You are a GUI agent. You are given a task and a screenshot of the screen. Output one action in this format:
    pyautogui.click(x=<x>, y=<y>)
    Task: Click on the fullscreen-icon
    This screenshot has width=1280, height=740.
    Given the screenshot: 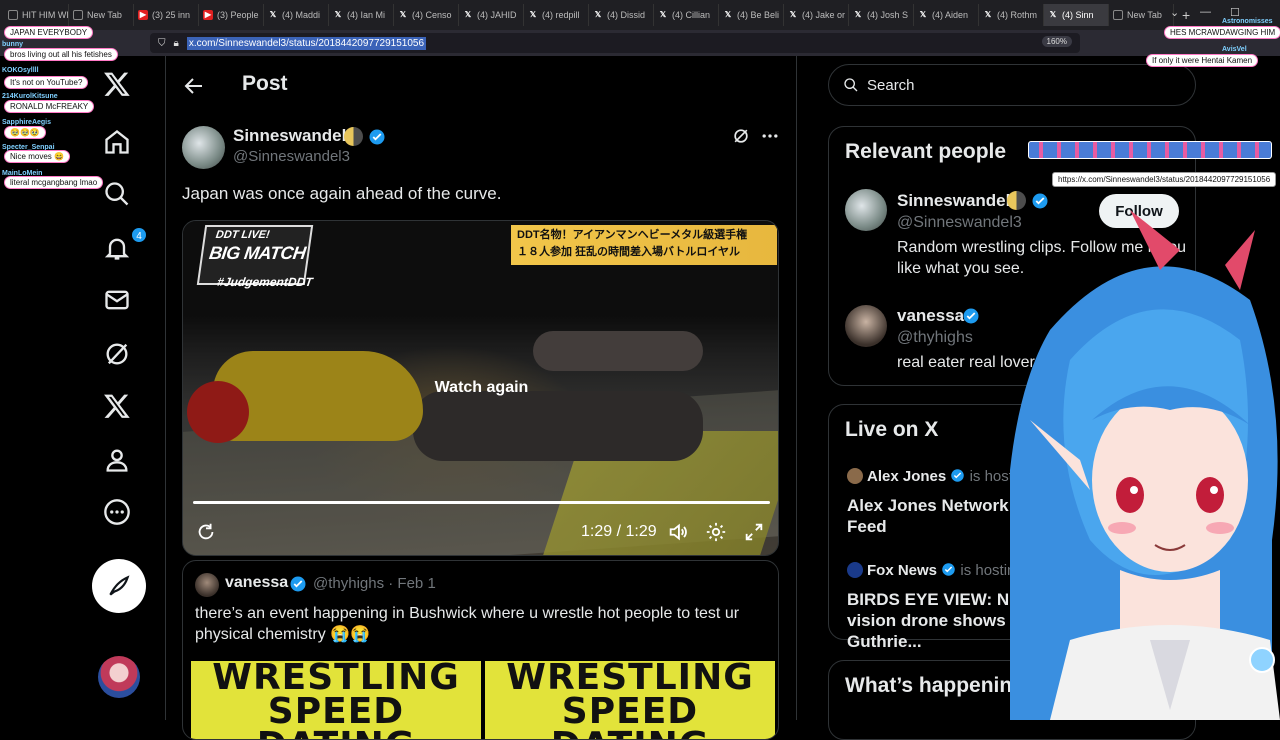 What is the action you would take?
    pyautogui.click(x=754, y=532)
    